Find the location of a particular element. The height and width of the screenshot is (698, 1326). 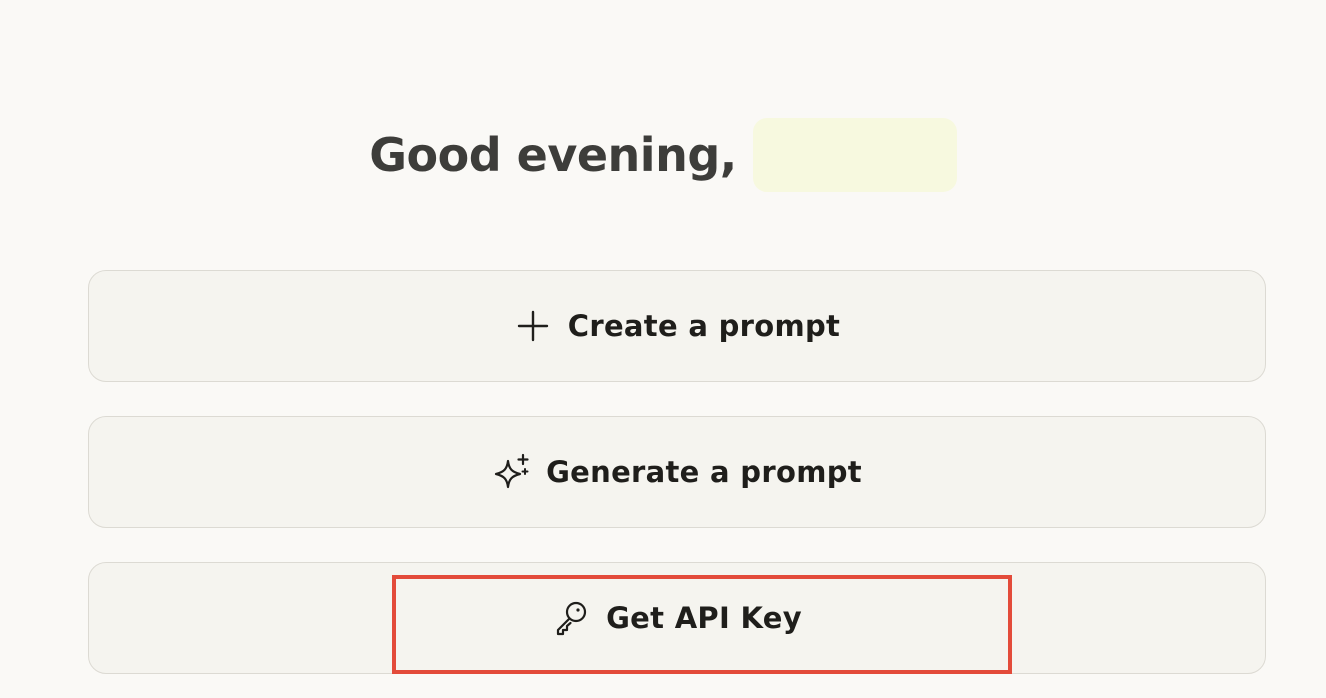

create-prompt-button: Create a prompt is located at coordinates (677, 326).